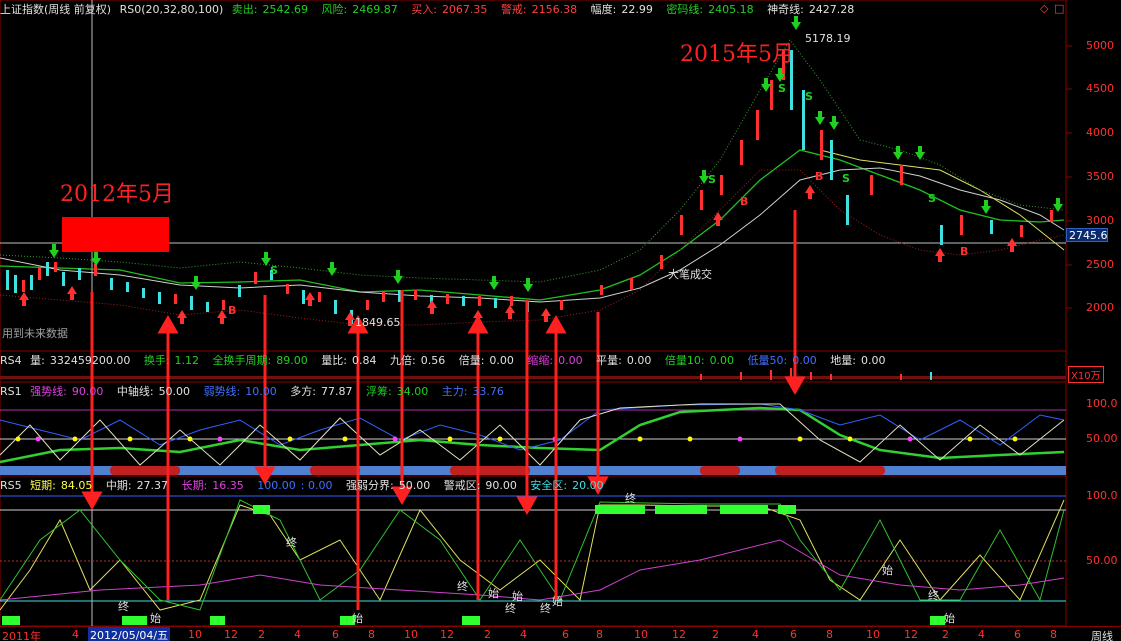 This screenshot has height=641, width=1121. What do you see at coordinates (369, 485) in the screenshot?
I see `rs5-strong-weak-label: 强弱分界:` at bounding box center [369, 485].